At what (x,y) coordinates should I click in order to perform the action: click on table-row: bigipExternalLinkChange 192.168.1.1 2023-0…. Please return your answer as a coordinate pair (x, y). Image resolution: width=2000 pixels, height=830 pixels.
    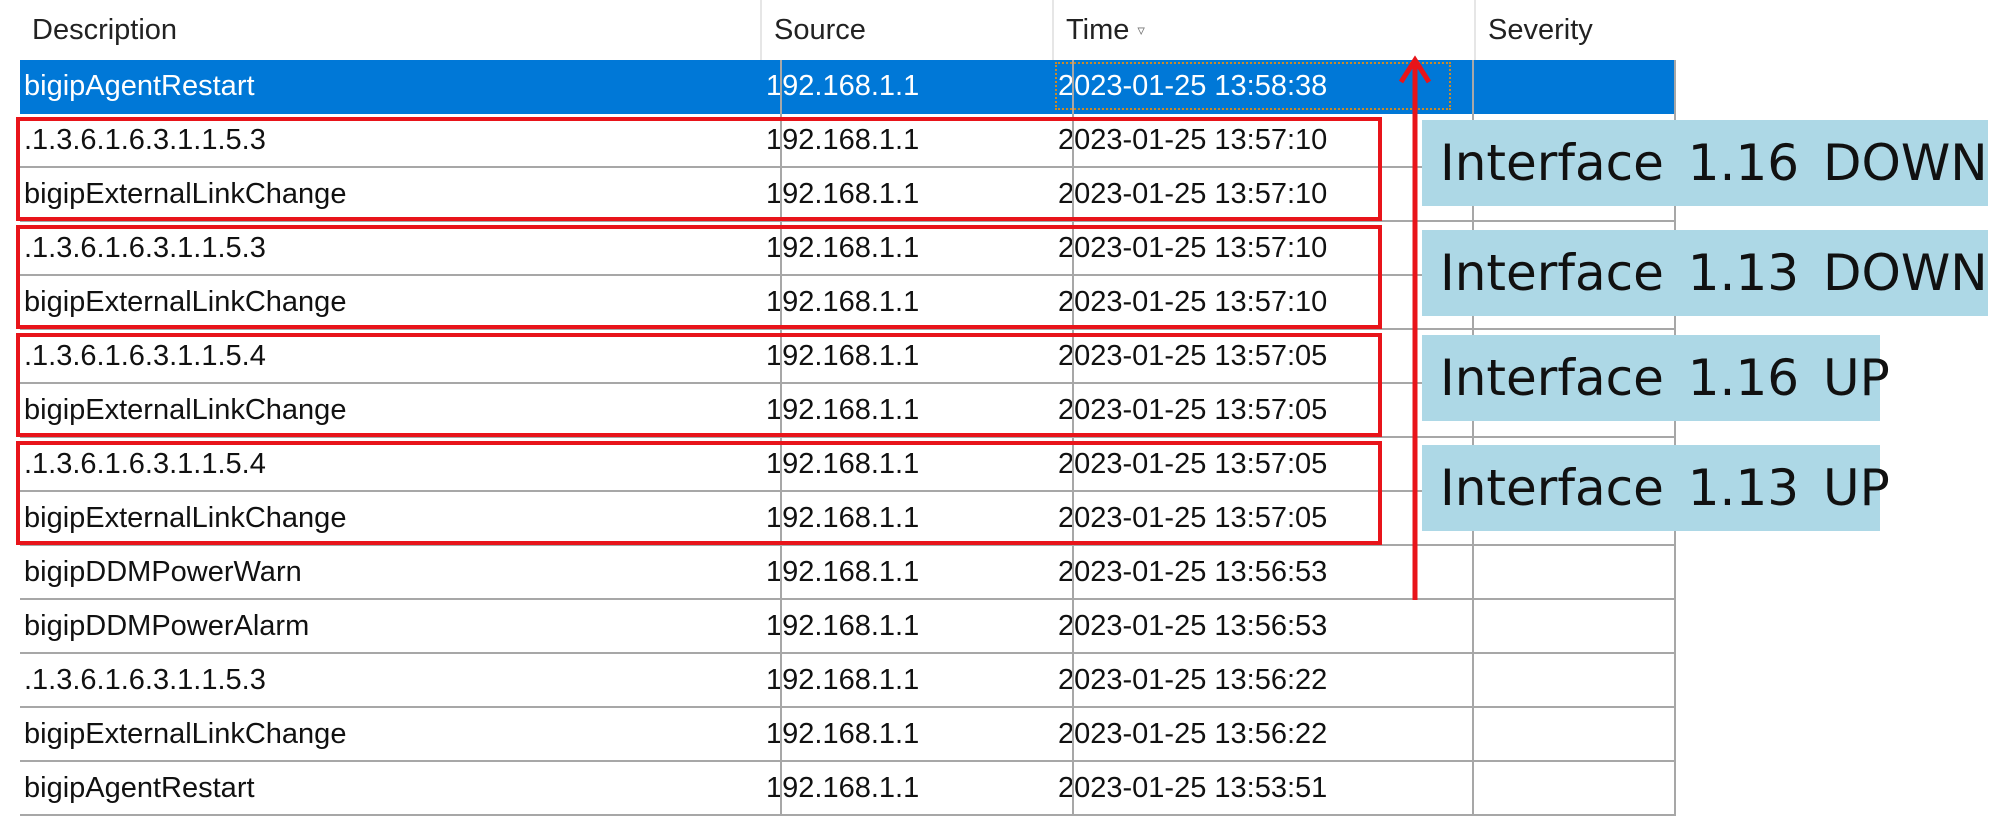
    Looking at the image, I should click on (848, 735).